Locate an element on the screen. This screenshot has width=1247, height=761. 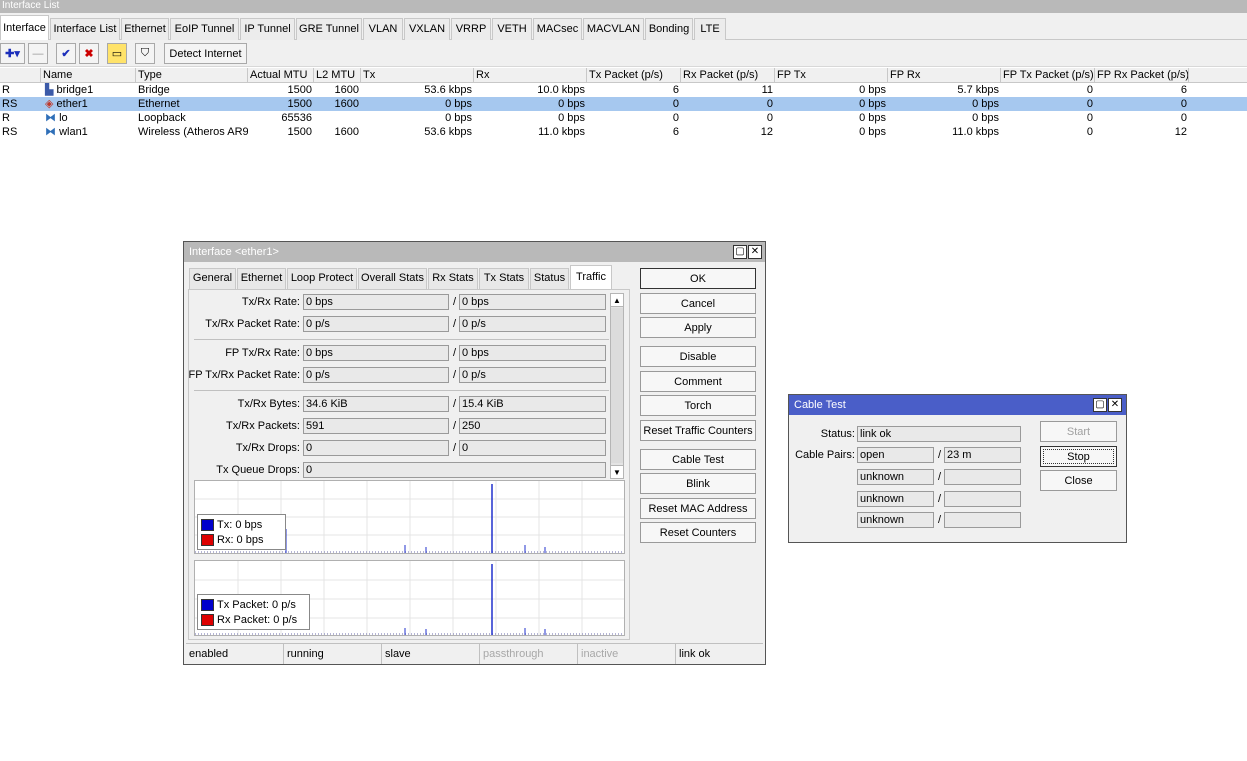
tab-macvlan: MACVLAN is located at coordinates (613, 29).